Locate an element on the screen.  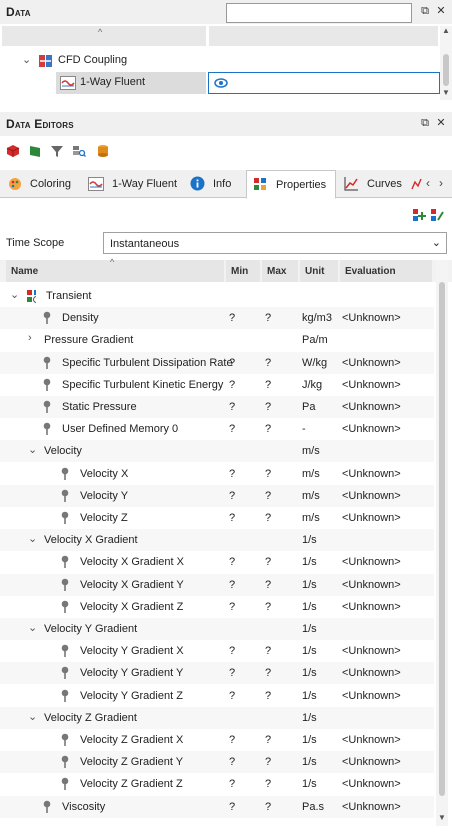
property-unit: W/kg is located at coordinates (315, 362).